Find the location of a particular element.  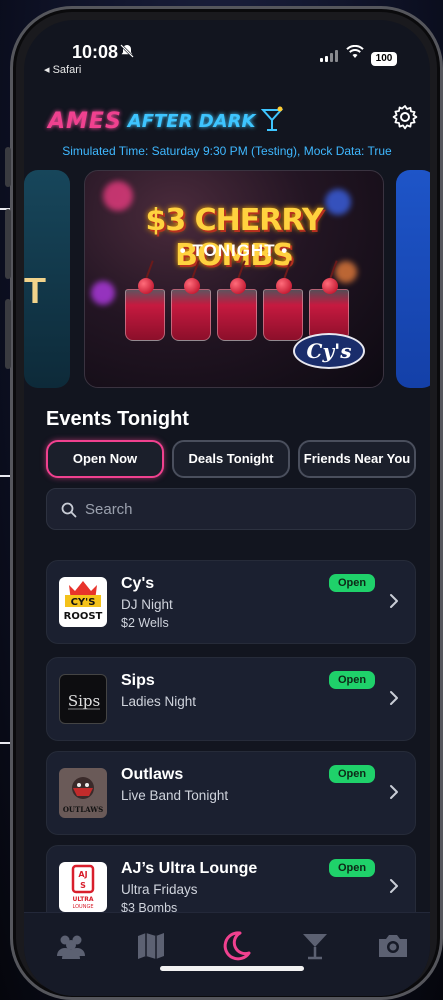

filter-friends-near-you: Friends Near You is located at coordinates (357, 459).